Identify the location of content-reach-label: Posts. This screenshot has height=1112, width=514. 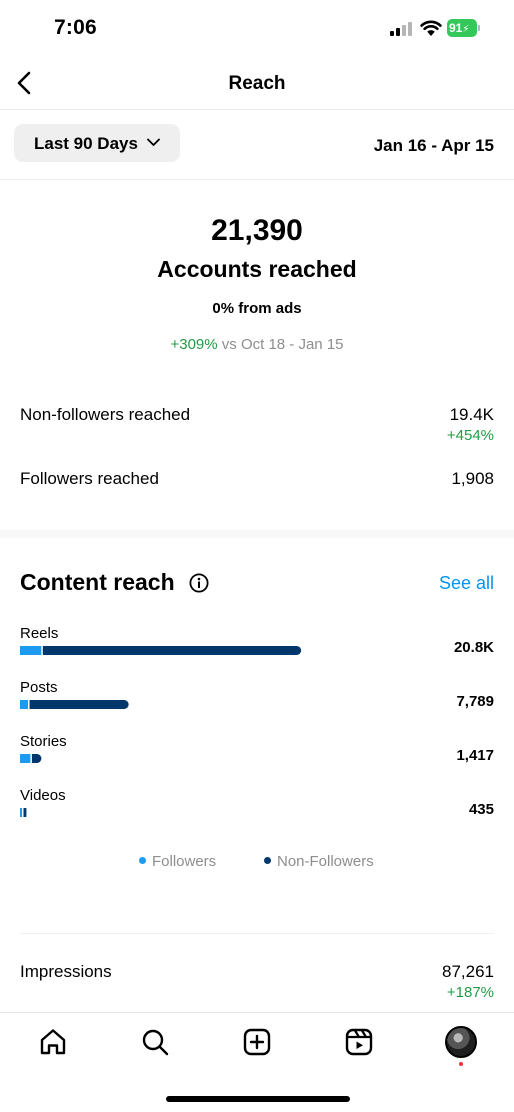
(39, 687).